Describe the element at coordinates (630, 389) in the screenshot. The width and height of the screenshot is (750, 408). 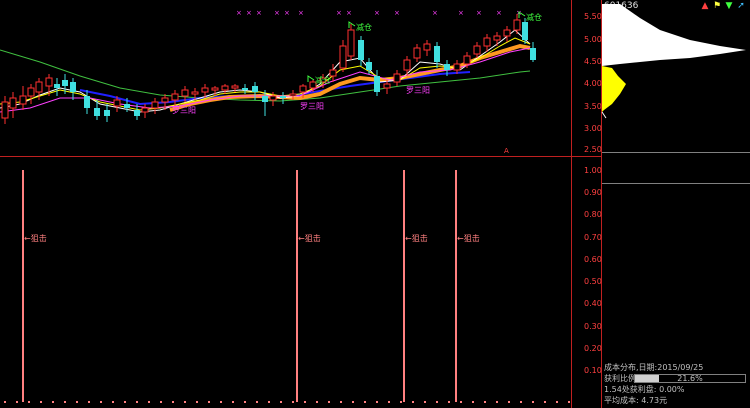
I see `profit-at-label: 1.54处获利盘:` at that location.